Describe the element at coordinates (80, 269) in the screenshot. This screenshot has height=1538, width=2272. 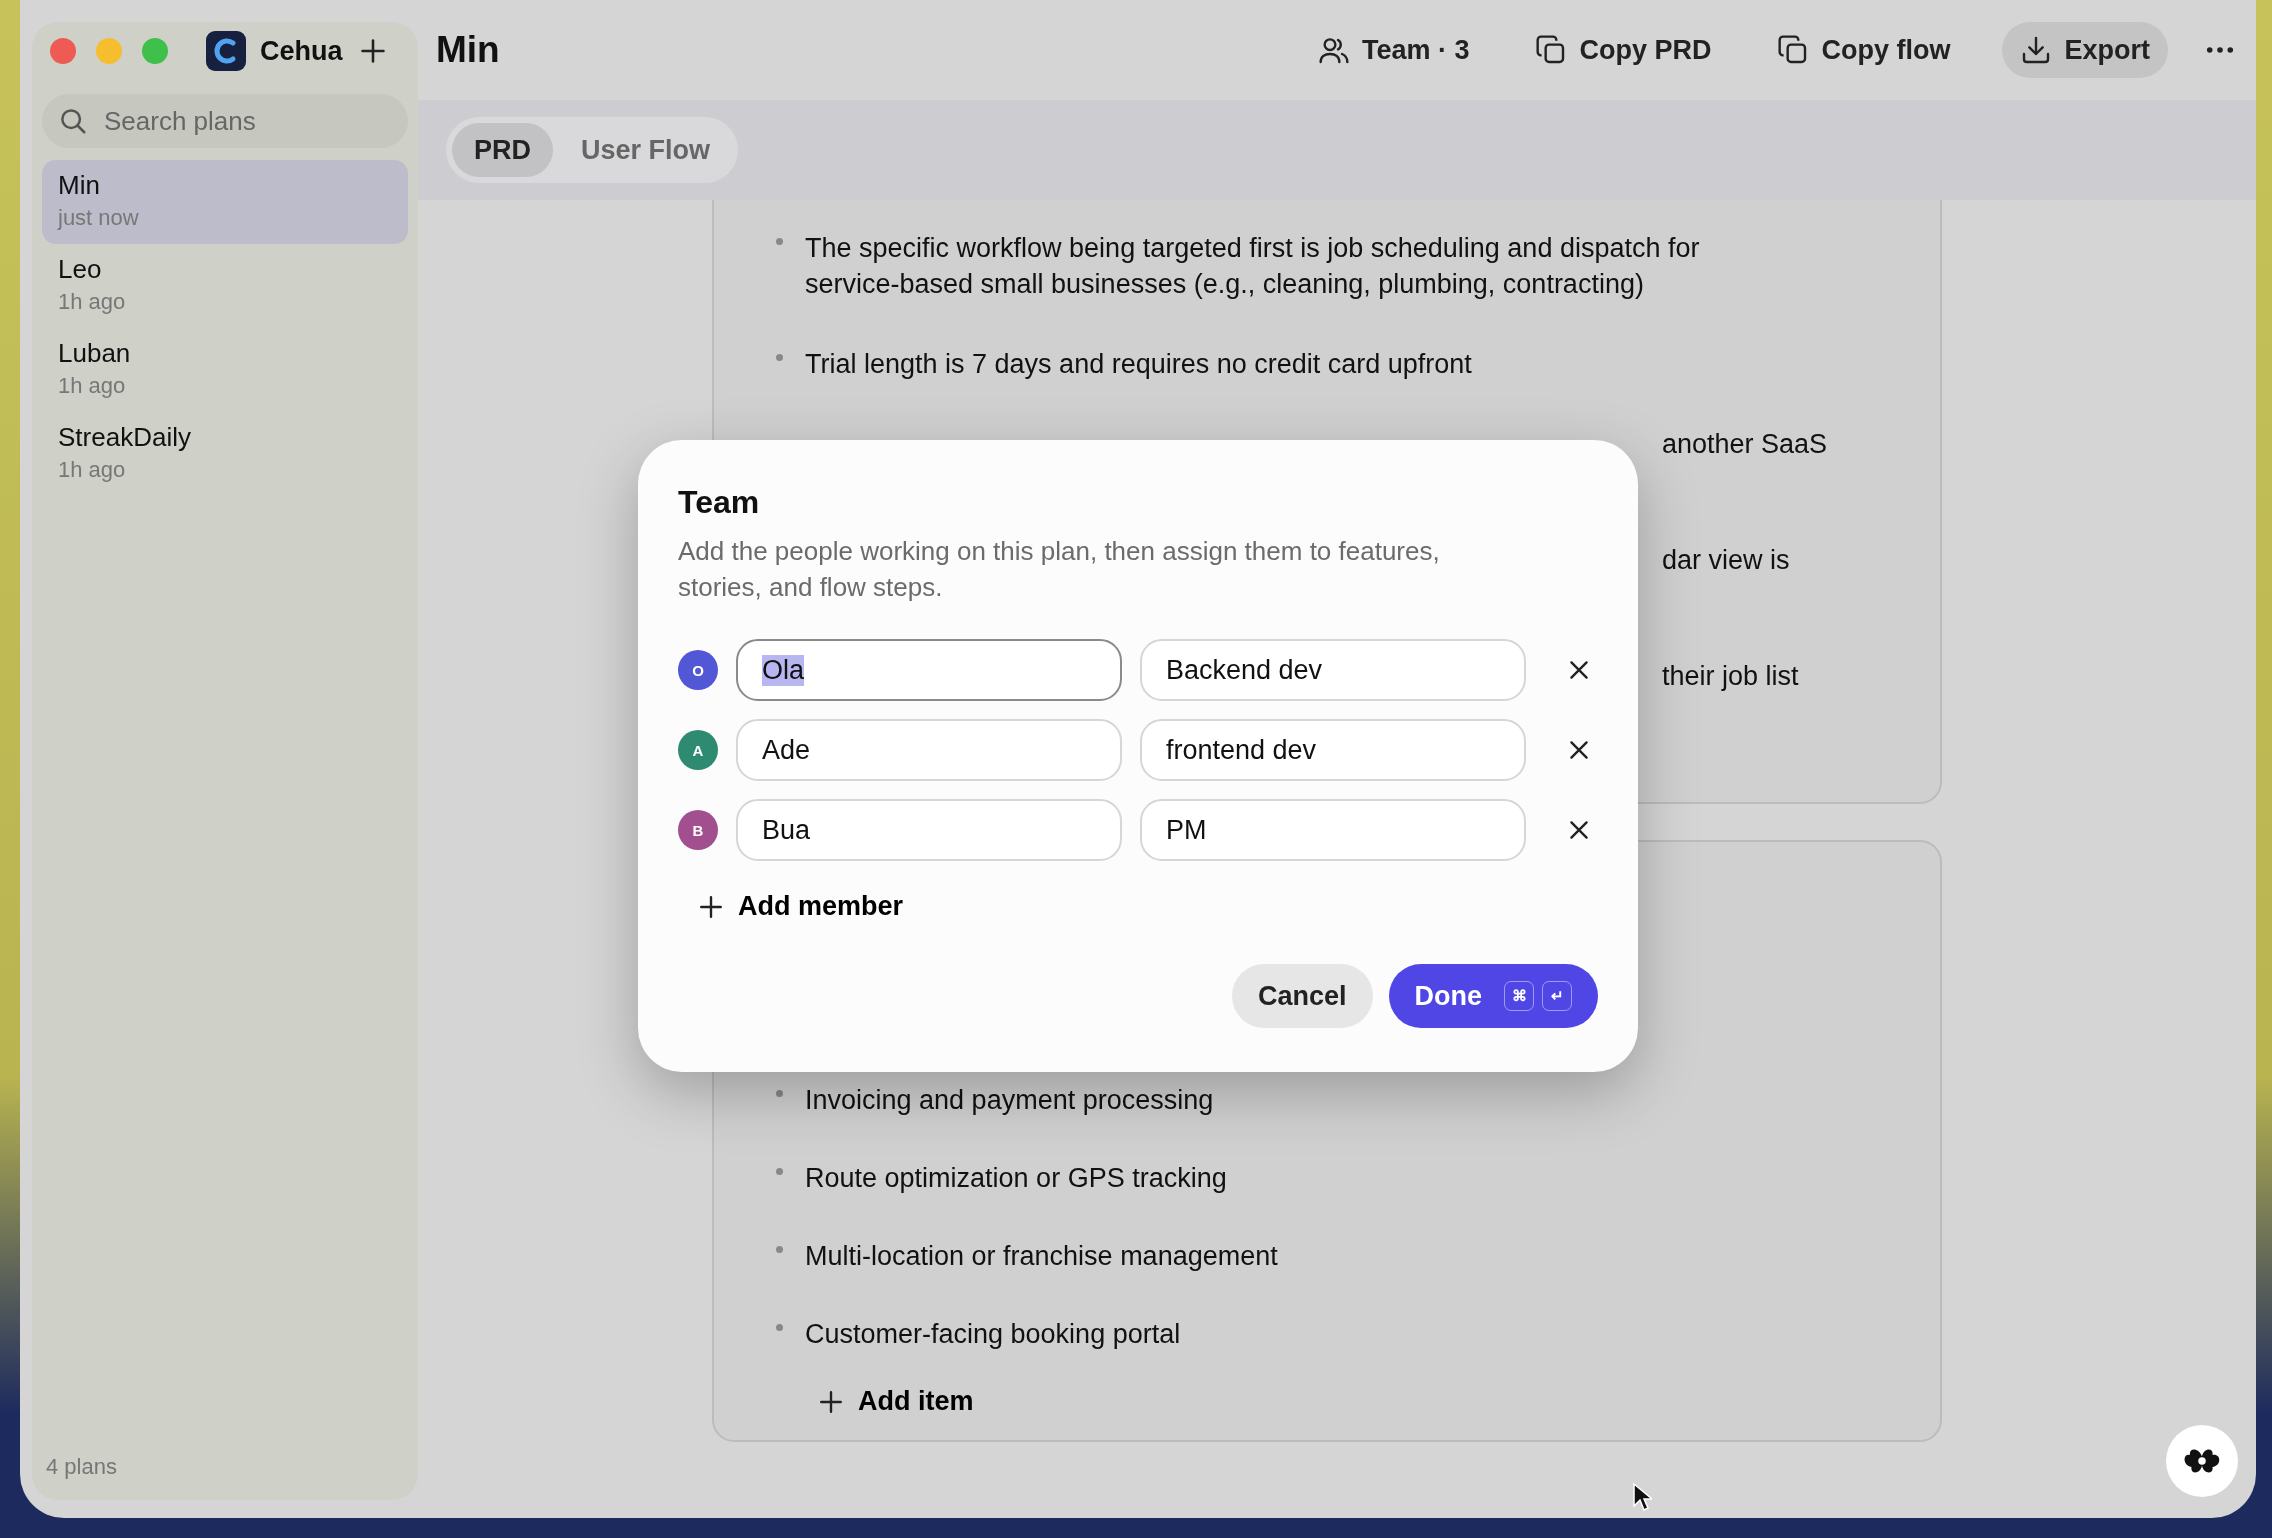
I see `plan-title: Leo` at that location.